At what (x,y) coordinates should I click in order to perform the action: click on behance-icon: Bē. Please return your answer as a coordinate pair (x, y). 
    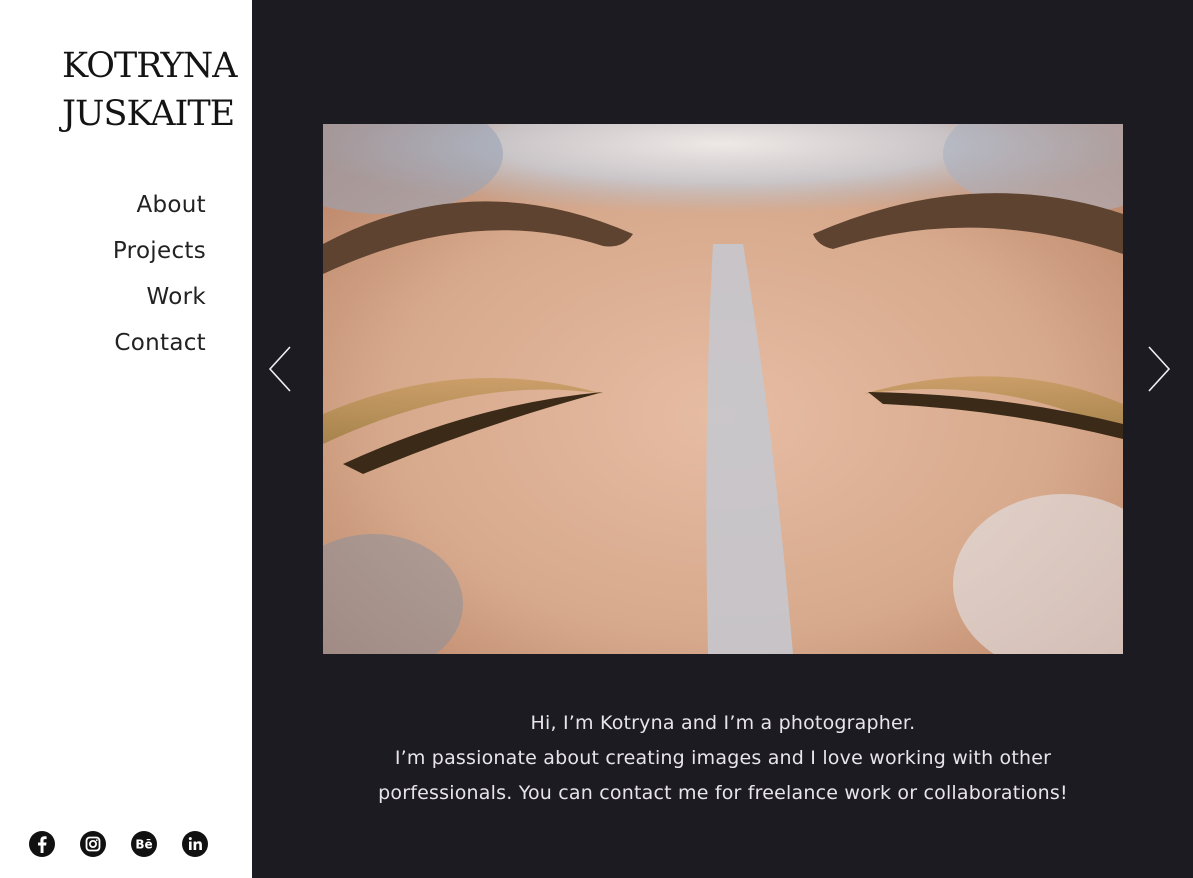
    Looking at the image, I should click on (144, 844).